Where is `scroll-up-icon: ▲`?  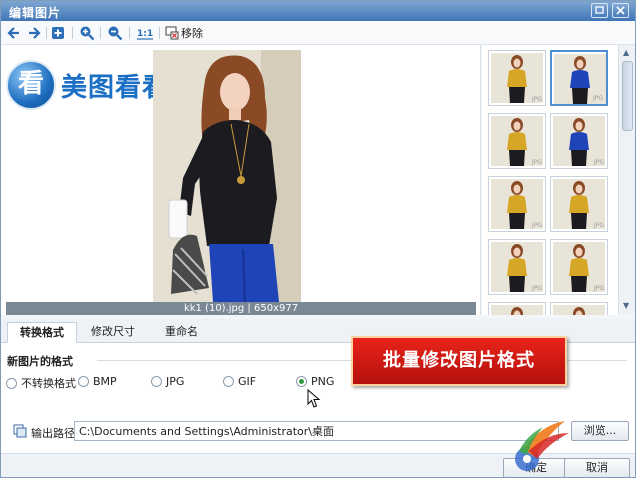
scroll-up-icon: ▲ is located at coordinates (626, 52).